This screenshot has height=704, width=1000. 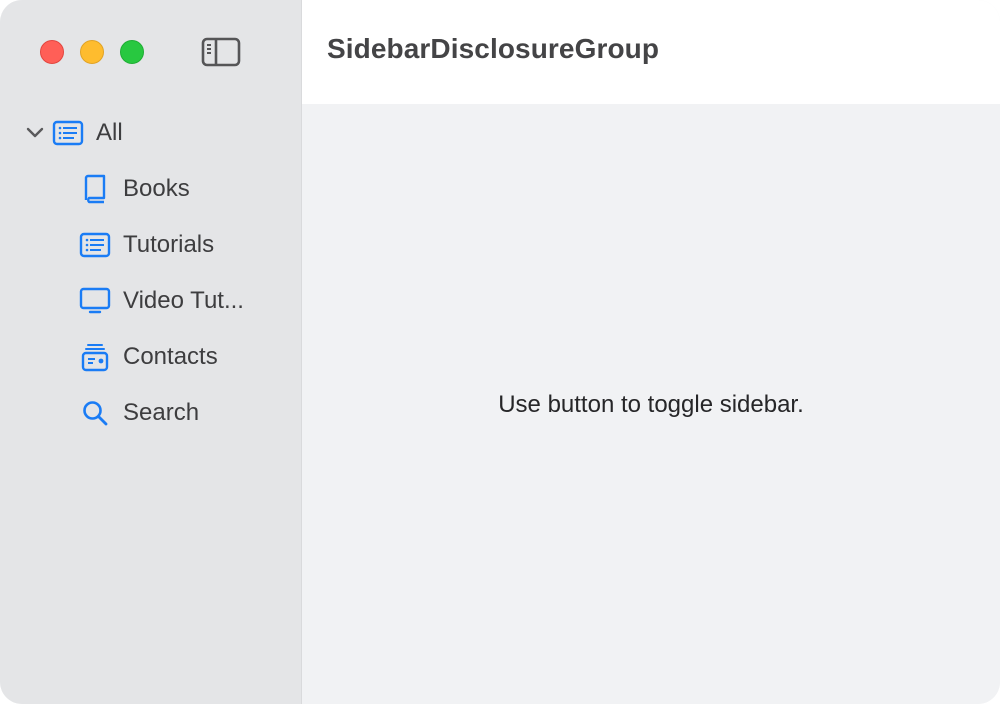 What do you see at coordinates (159, 133) in the screenshot?
I see `sidebar-group-all: All` at bounding box center [159, 133].